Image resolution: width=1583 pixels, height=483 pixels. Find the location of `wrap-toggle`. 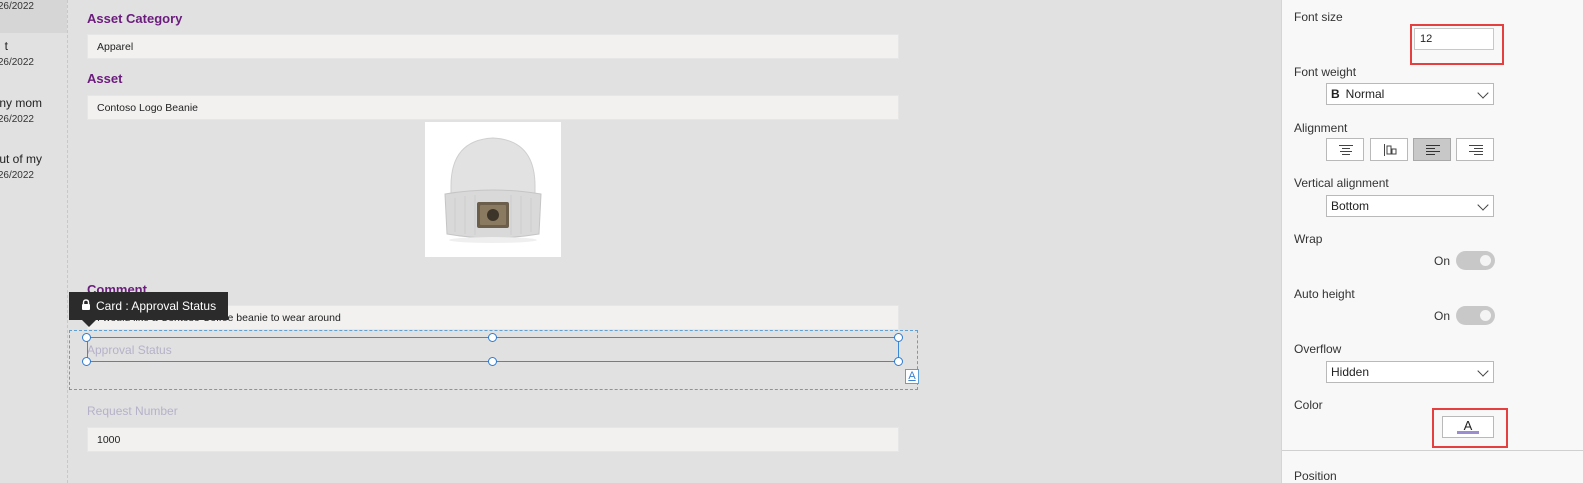

wrap-toggle is located at coordinates (1475, 260).